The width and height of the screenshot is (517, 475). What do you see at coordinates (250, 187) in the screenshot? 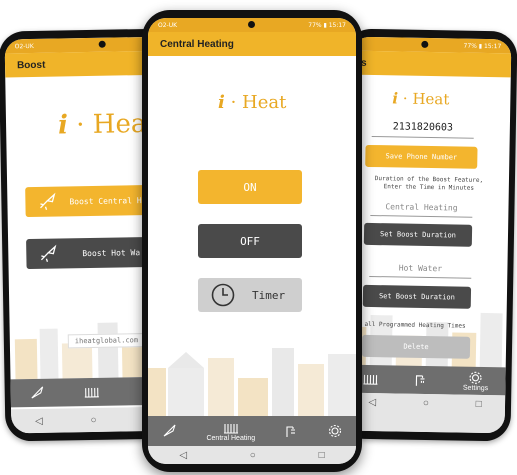
I see `on-button: ON` at bounding box center [250, 187].